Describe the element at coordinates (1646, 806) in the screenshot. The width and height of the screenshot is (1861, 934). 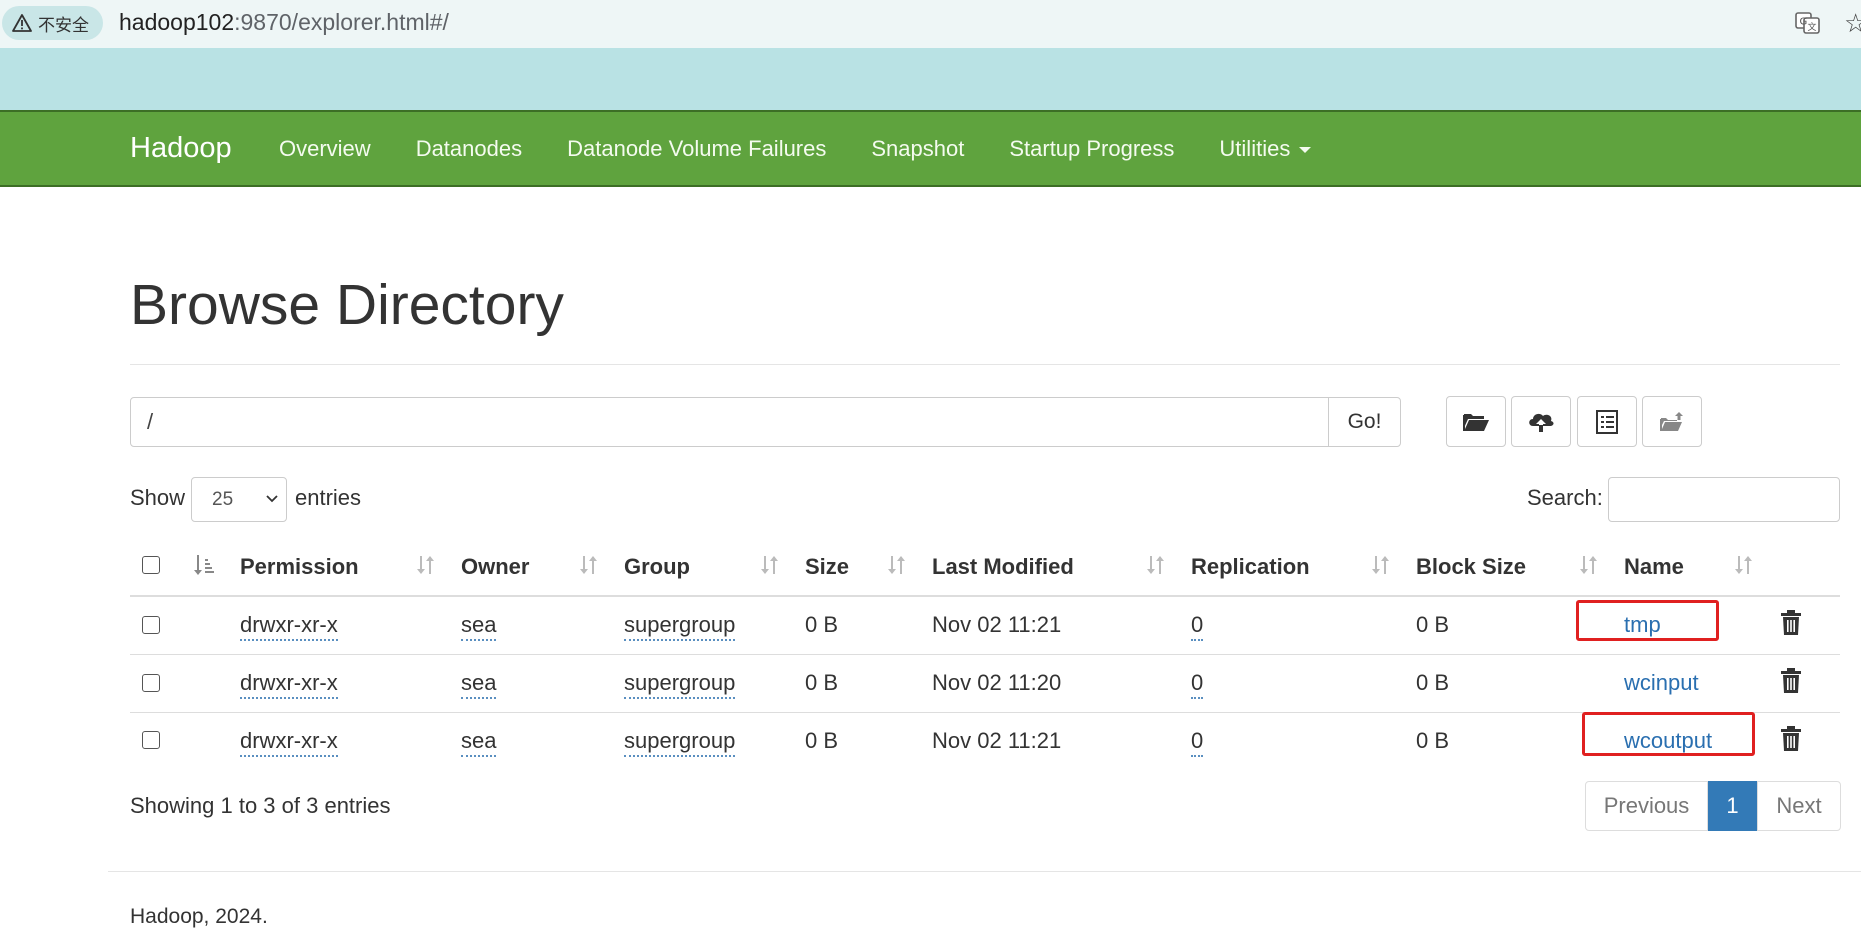
I see `previous-page-button: Previous` at that location.